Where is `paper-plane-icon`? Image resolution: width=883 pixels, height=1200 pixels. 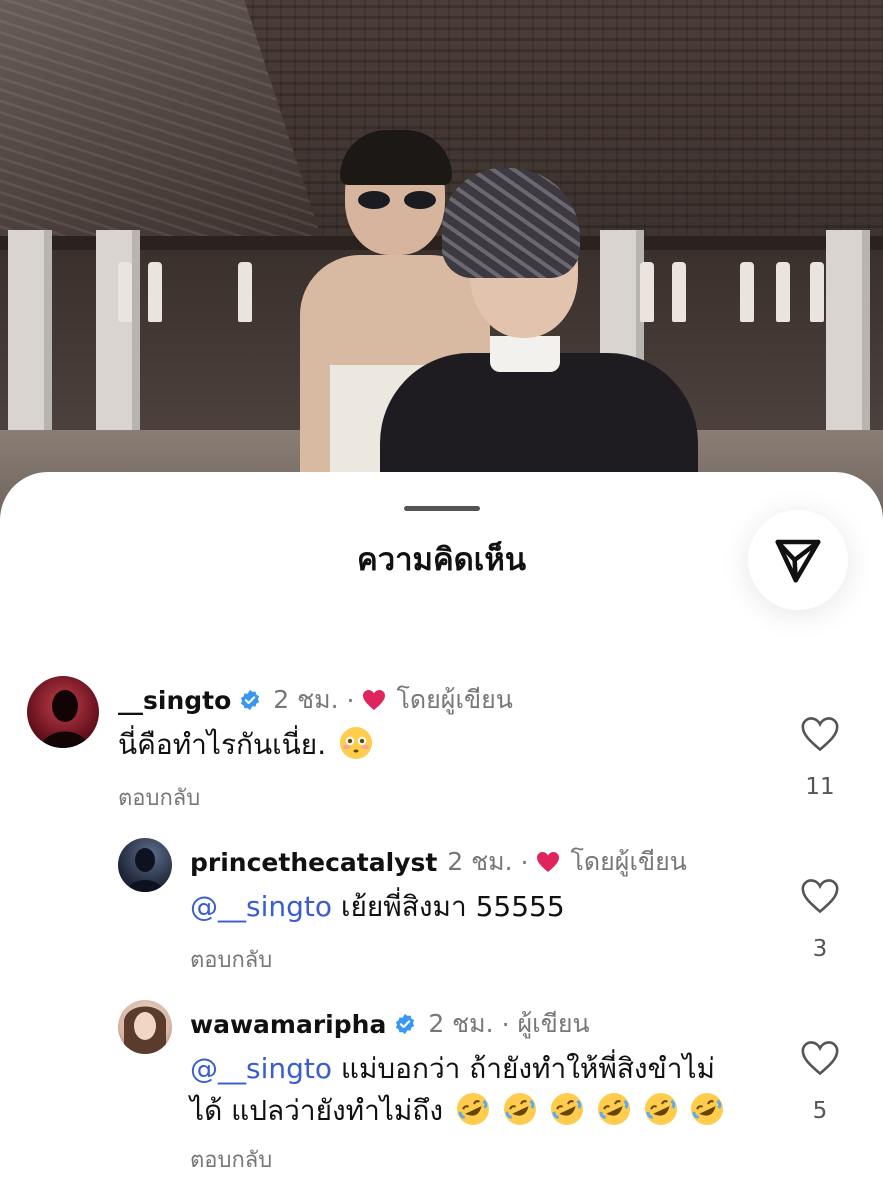 paper-plane-icon is located at coordinates (798, 561).